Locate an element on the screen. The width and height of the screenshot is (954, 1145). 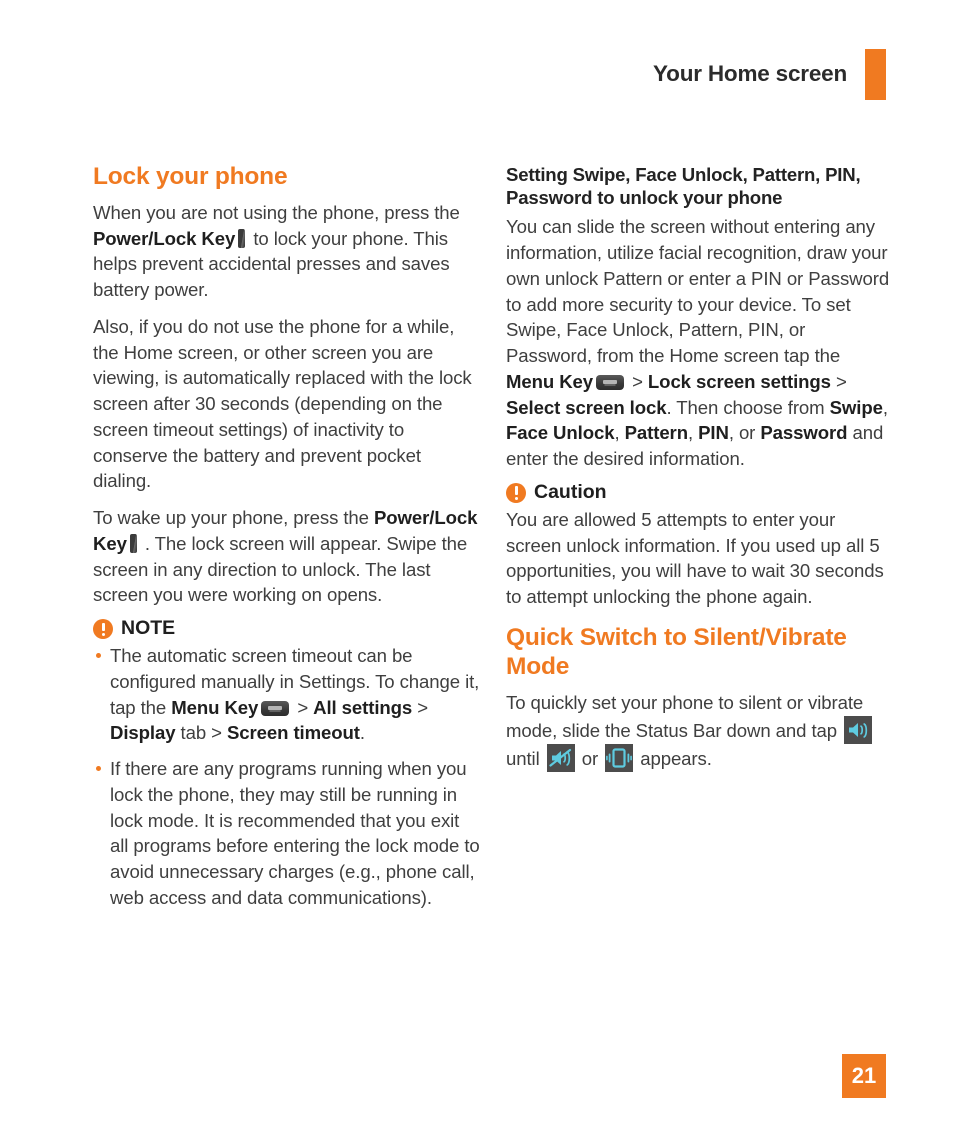
term-swipe: Swipe is located at coordinates (856, 407).